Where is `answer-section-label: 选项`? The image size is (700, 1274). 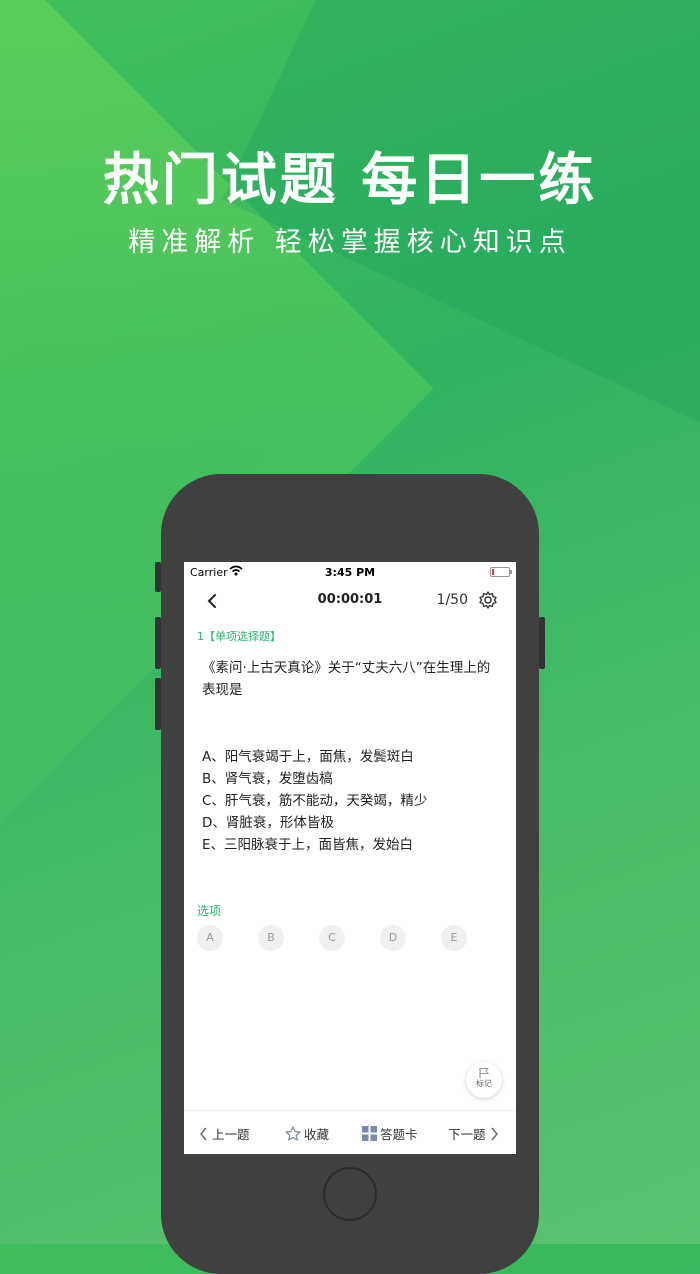 answer-section-label: 选项 is located at coordinates (209, 911).